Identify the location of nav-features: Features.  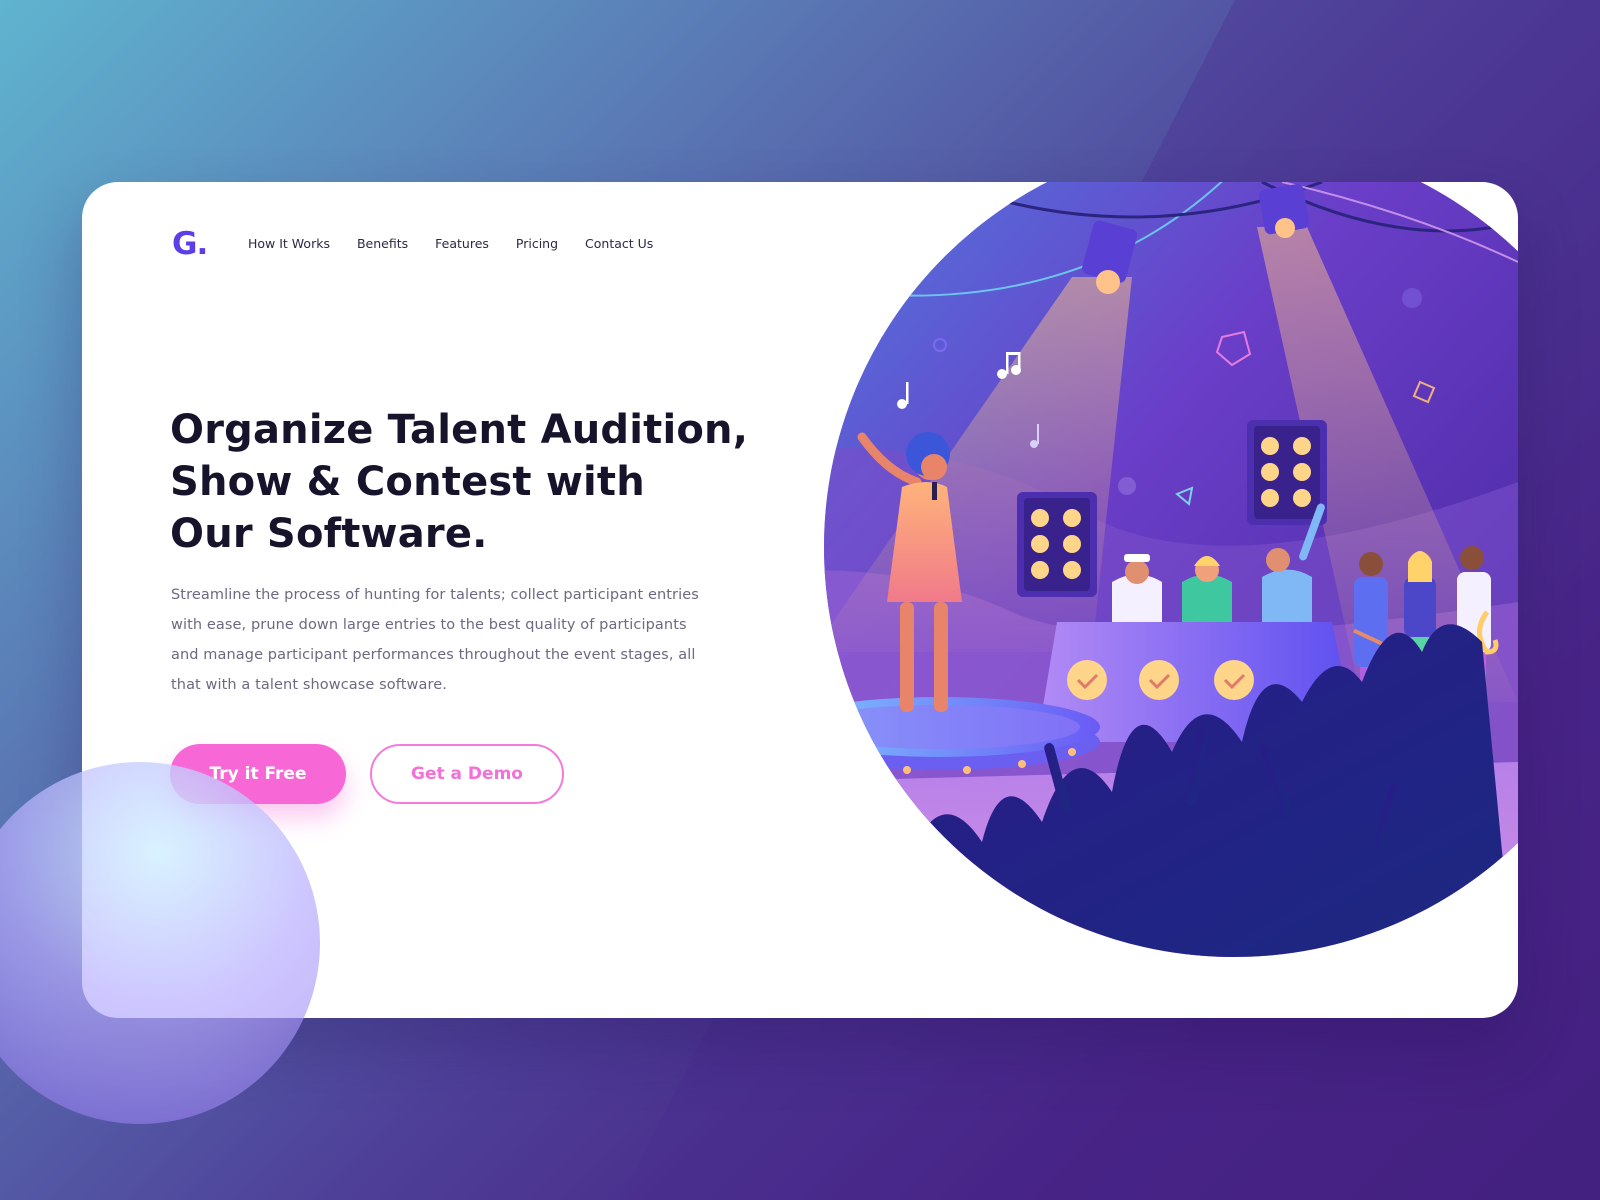
(462, 243).